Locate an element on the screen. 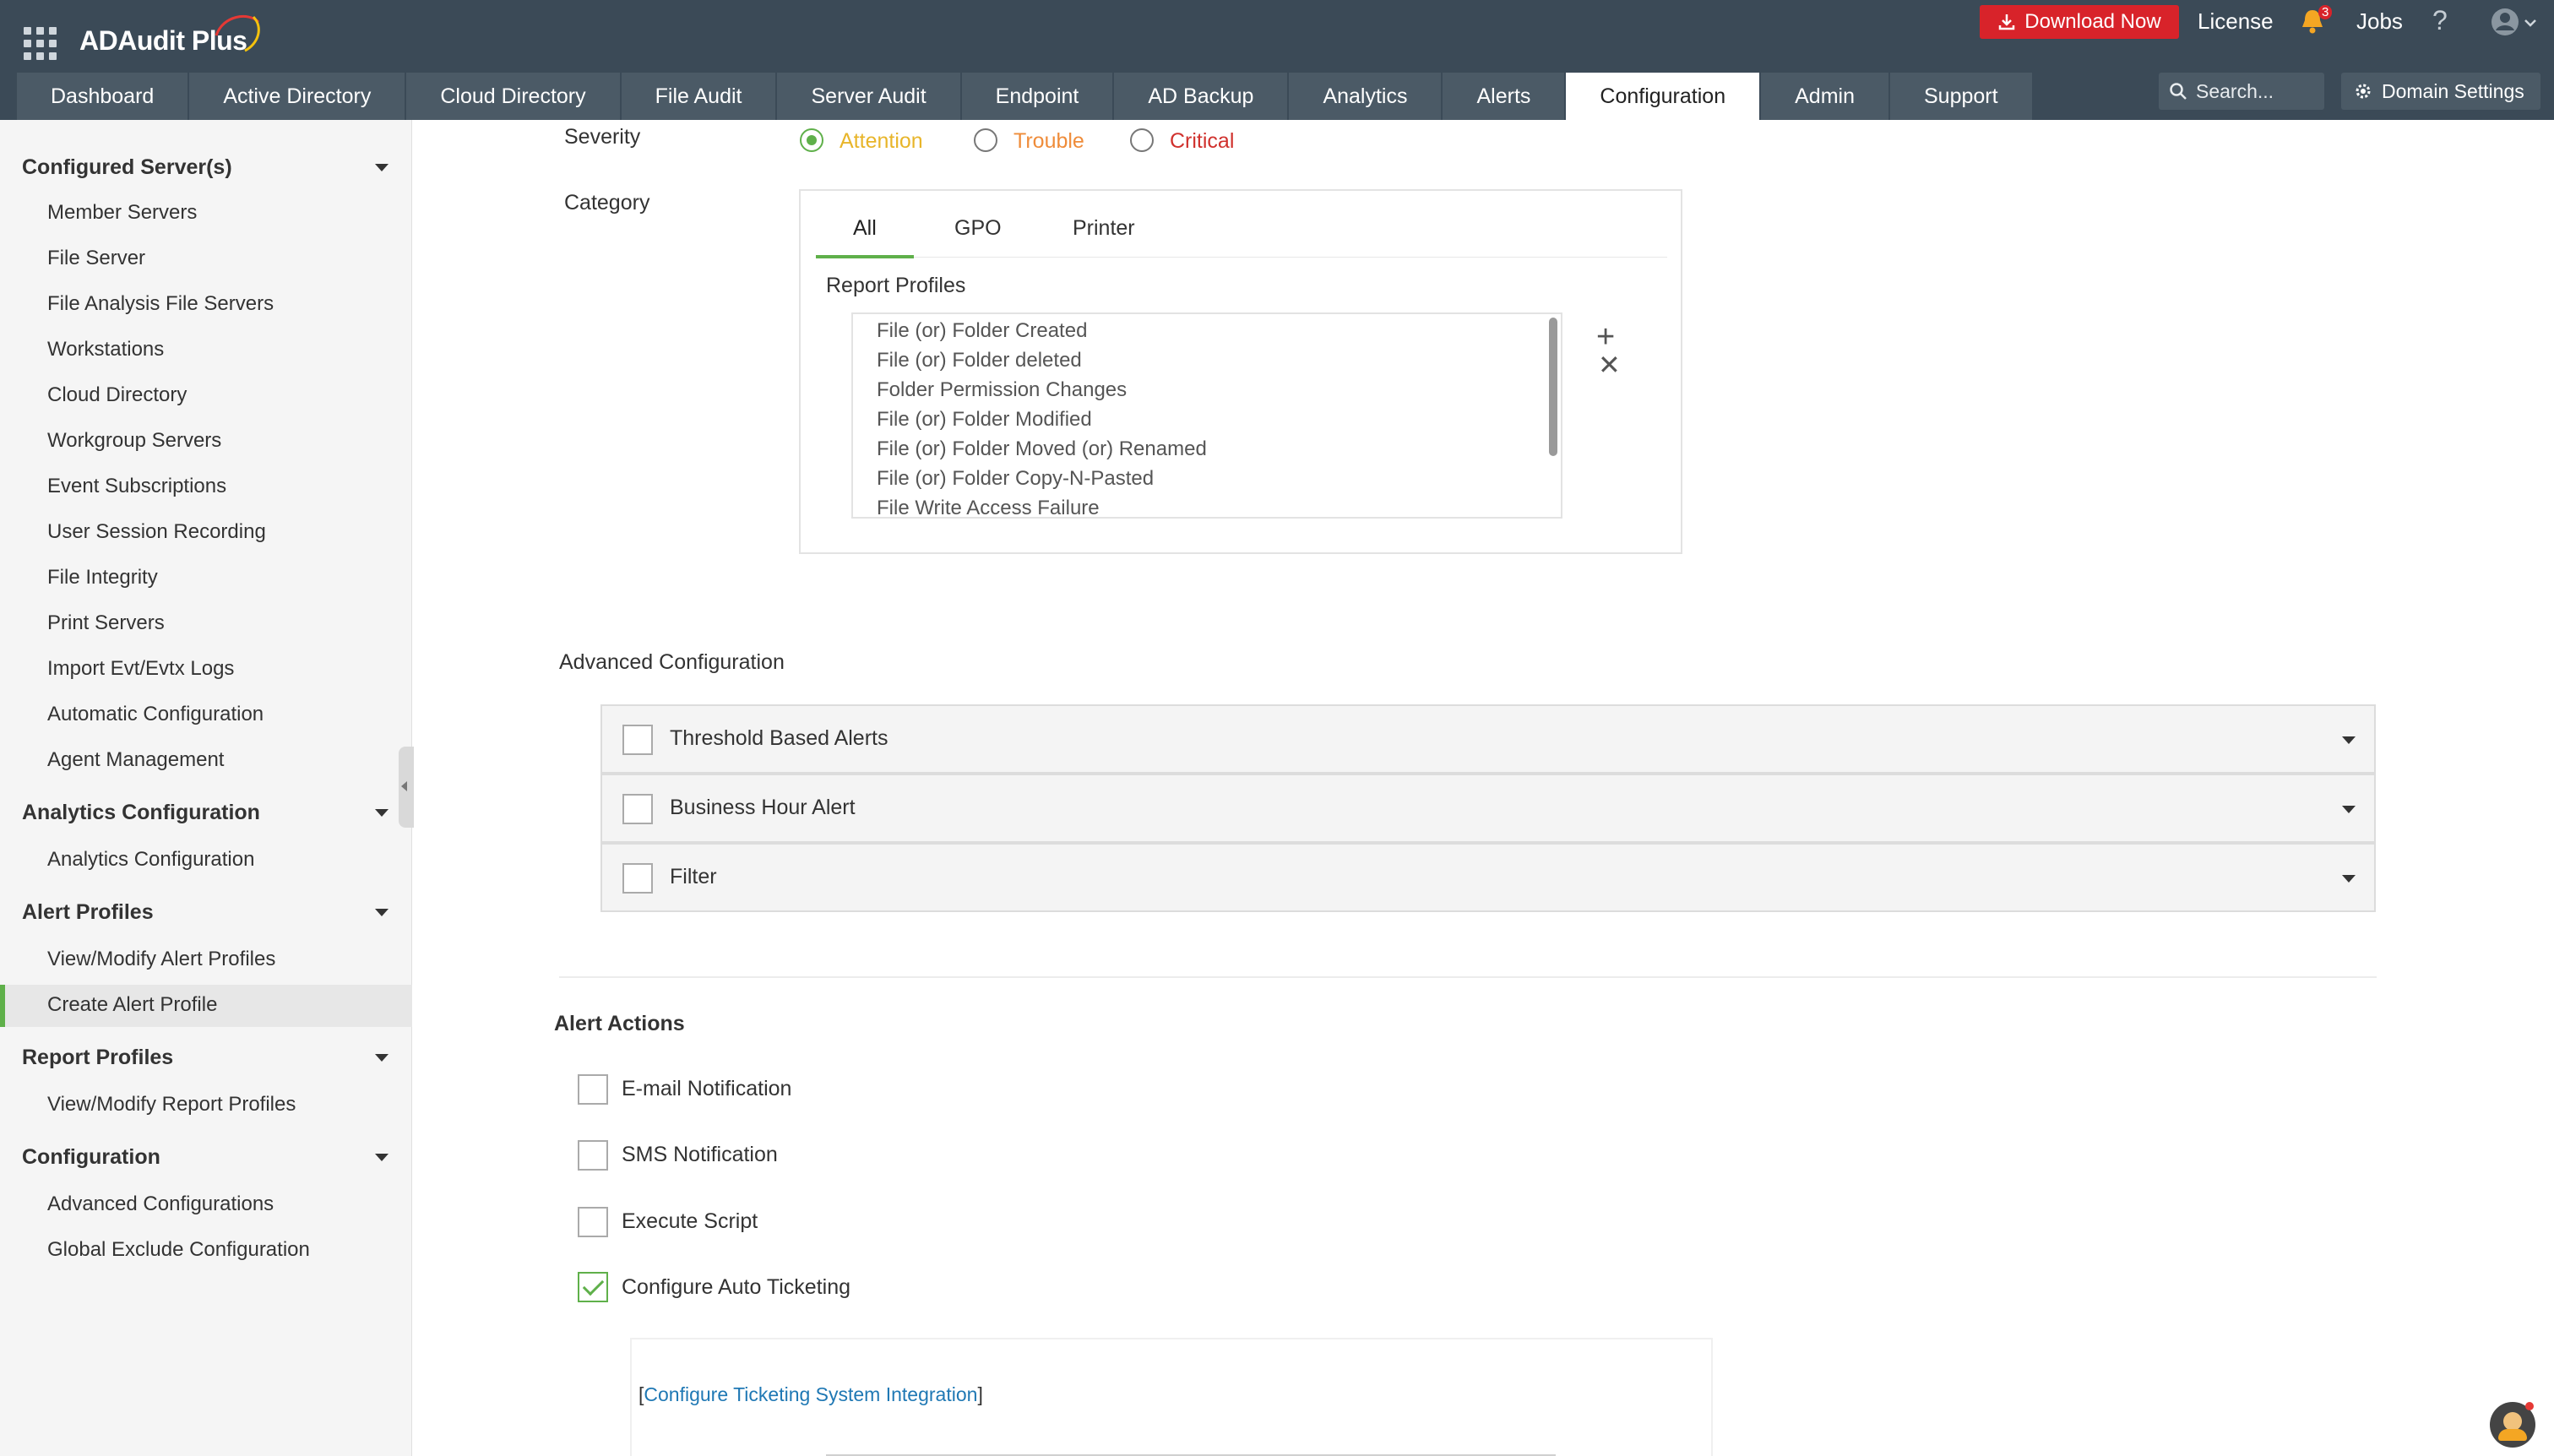 The width and height of the screenshot is (2554, 1456). severity-attention-radio is located at coordinates (811, 140).